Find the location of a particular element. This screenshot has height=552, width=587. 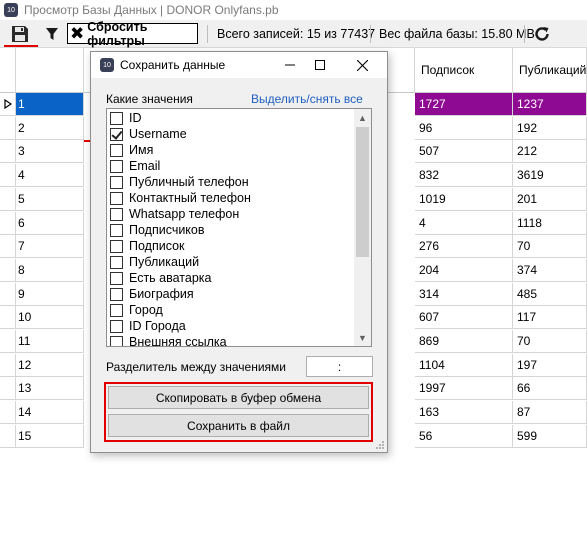

save-data-button is located at coordinates (20, 34).